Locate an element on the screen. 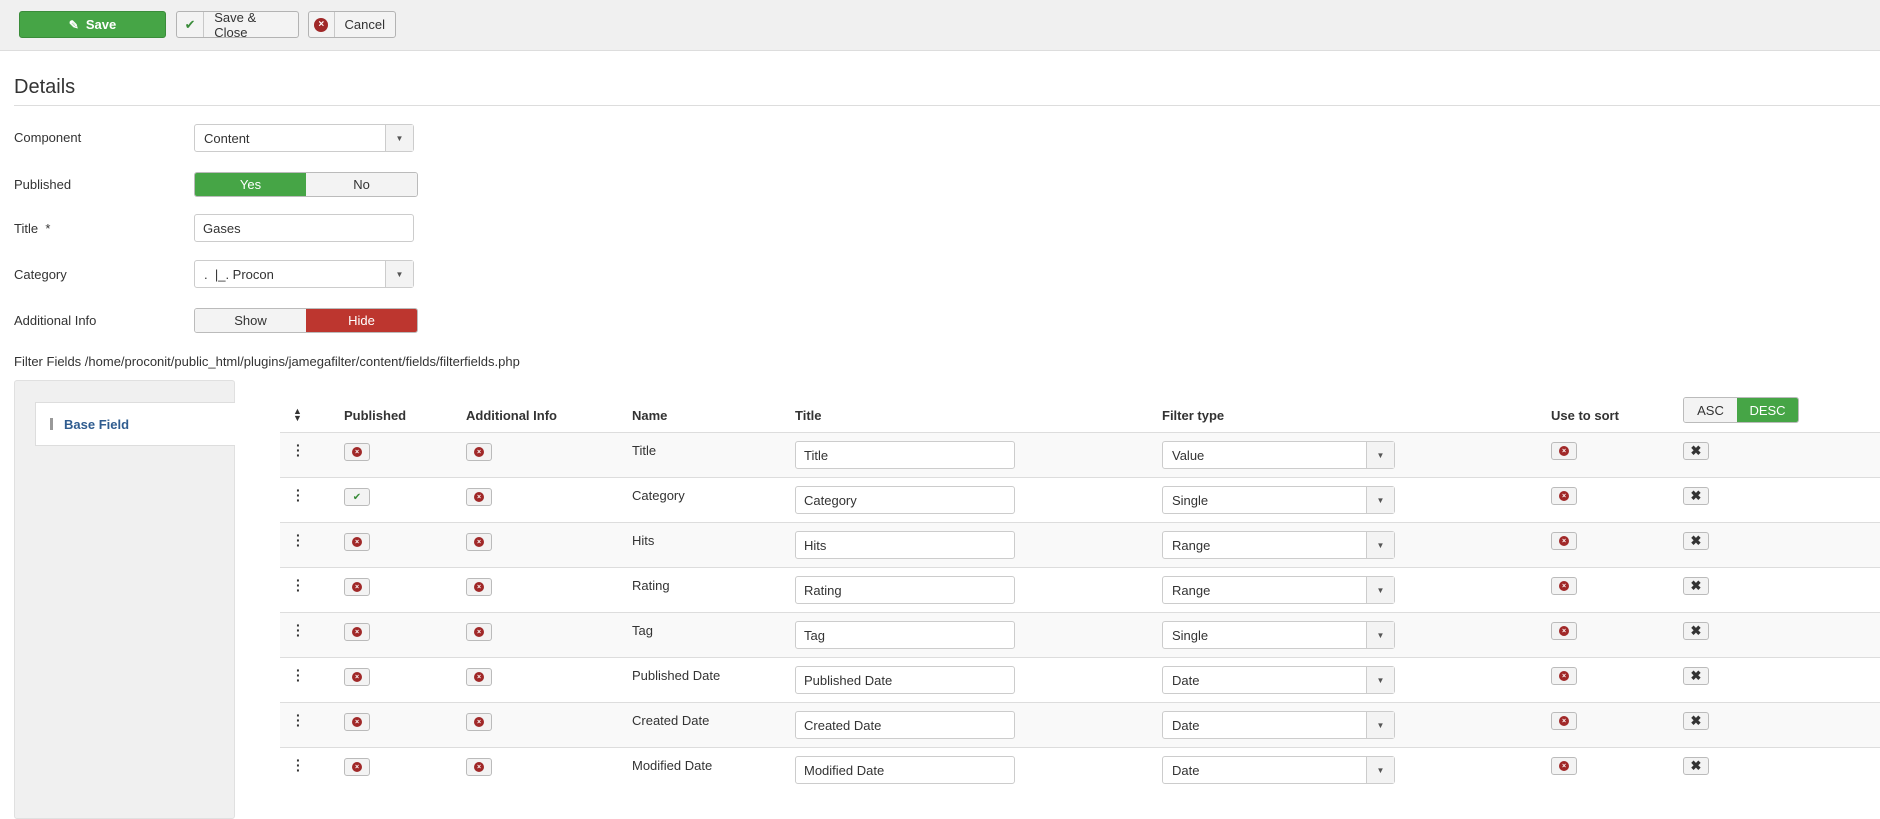 This screenshot has height=819, width=1880. save-button: ✎ Save is located at coordinates (92, 24).